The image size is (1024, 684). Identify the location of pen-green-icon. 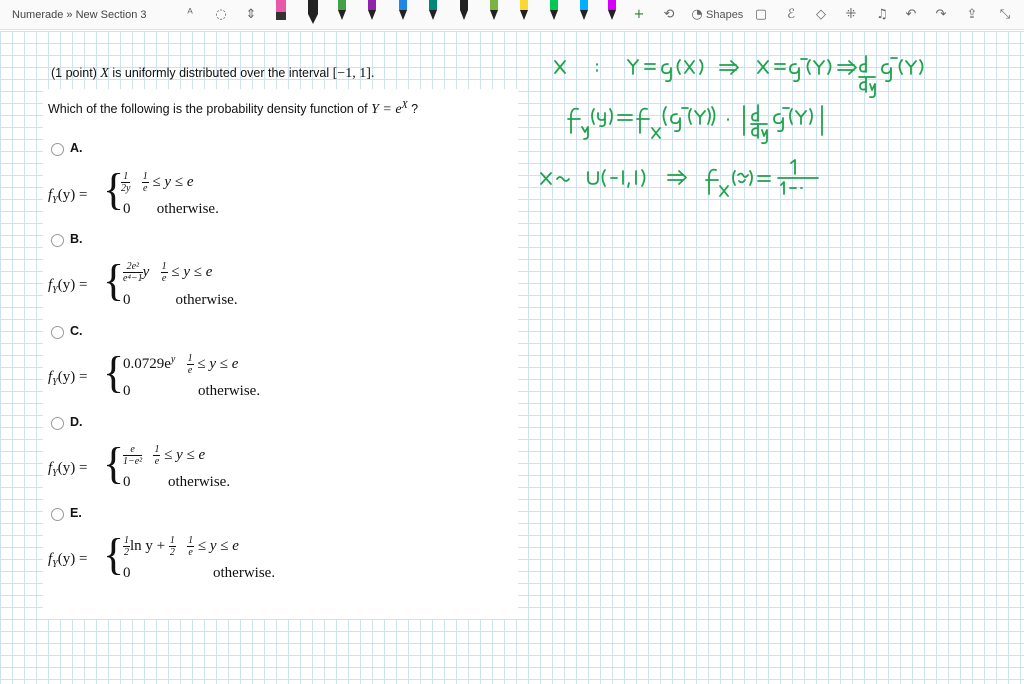
(341, 13).